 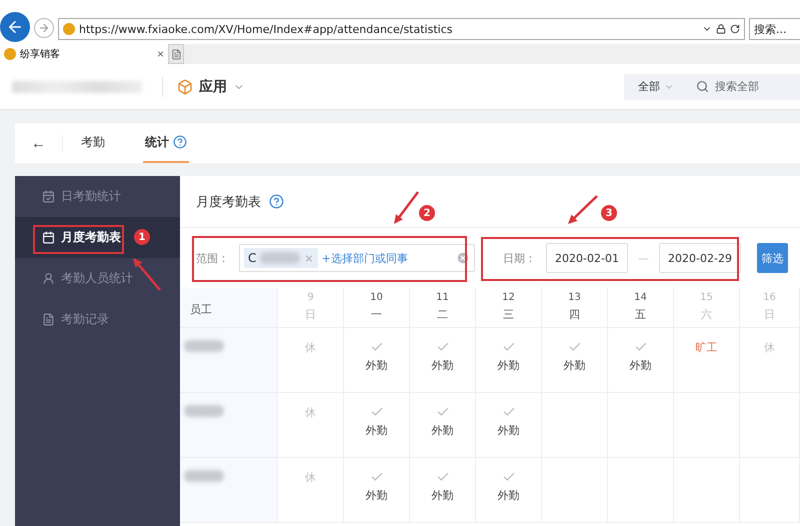 I want to click on date-label: 日期：, so click(x=519, y=258).